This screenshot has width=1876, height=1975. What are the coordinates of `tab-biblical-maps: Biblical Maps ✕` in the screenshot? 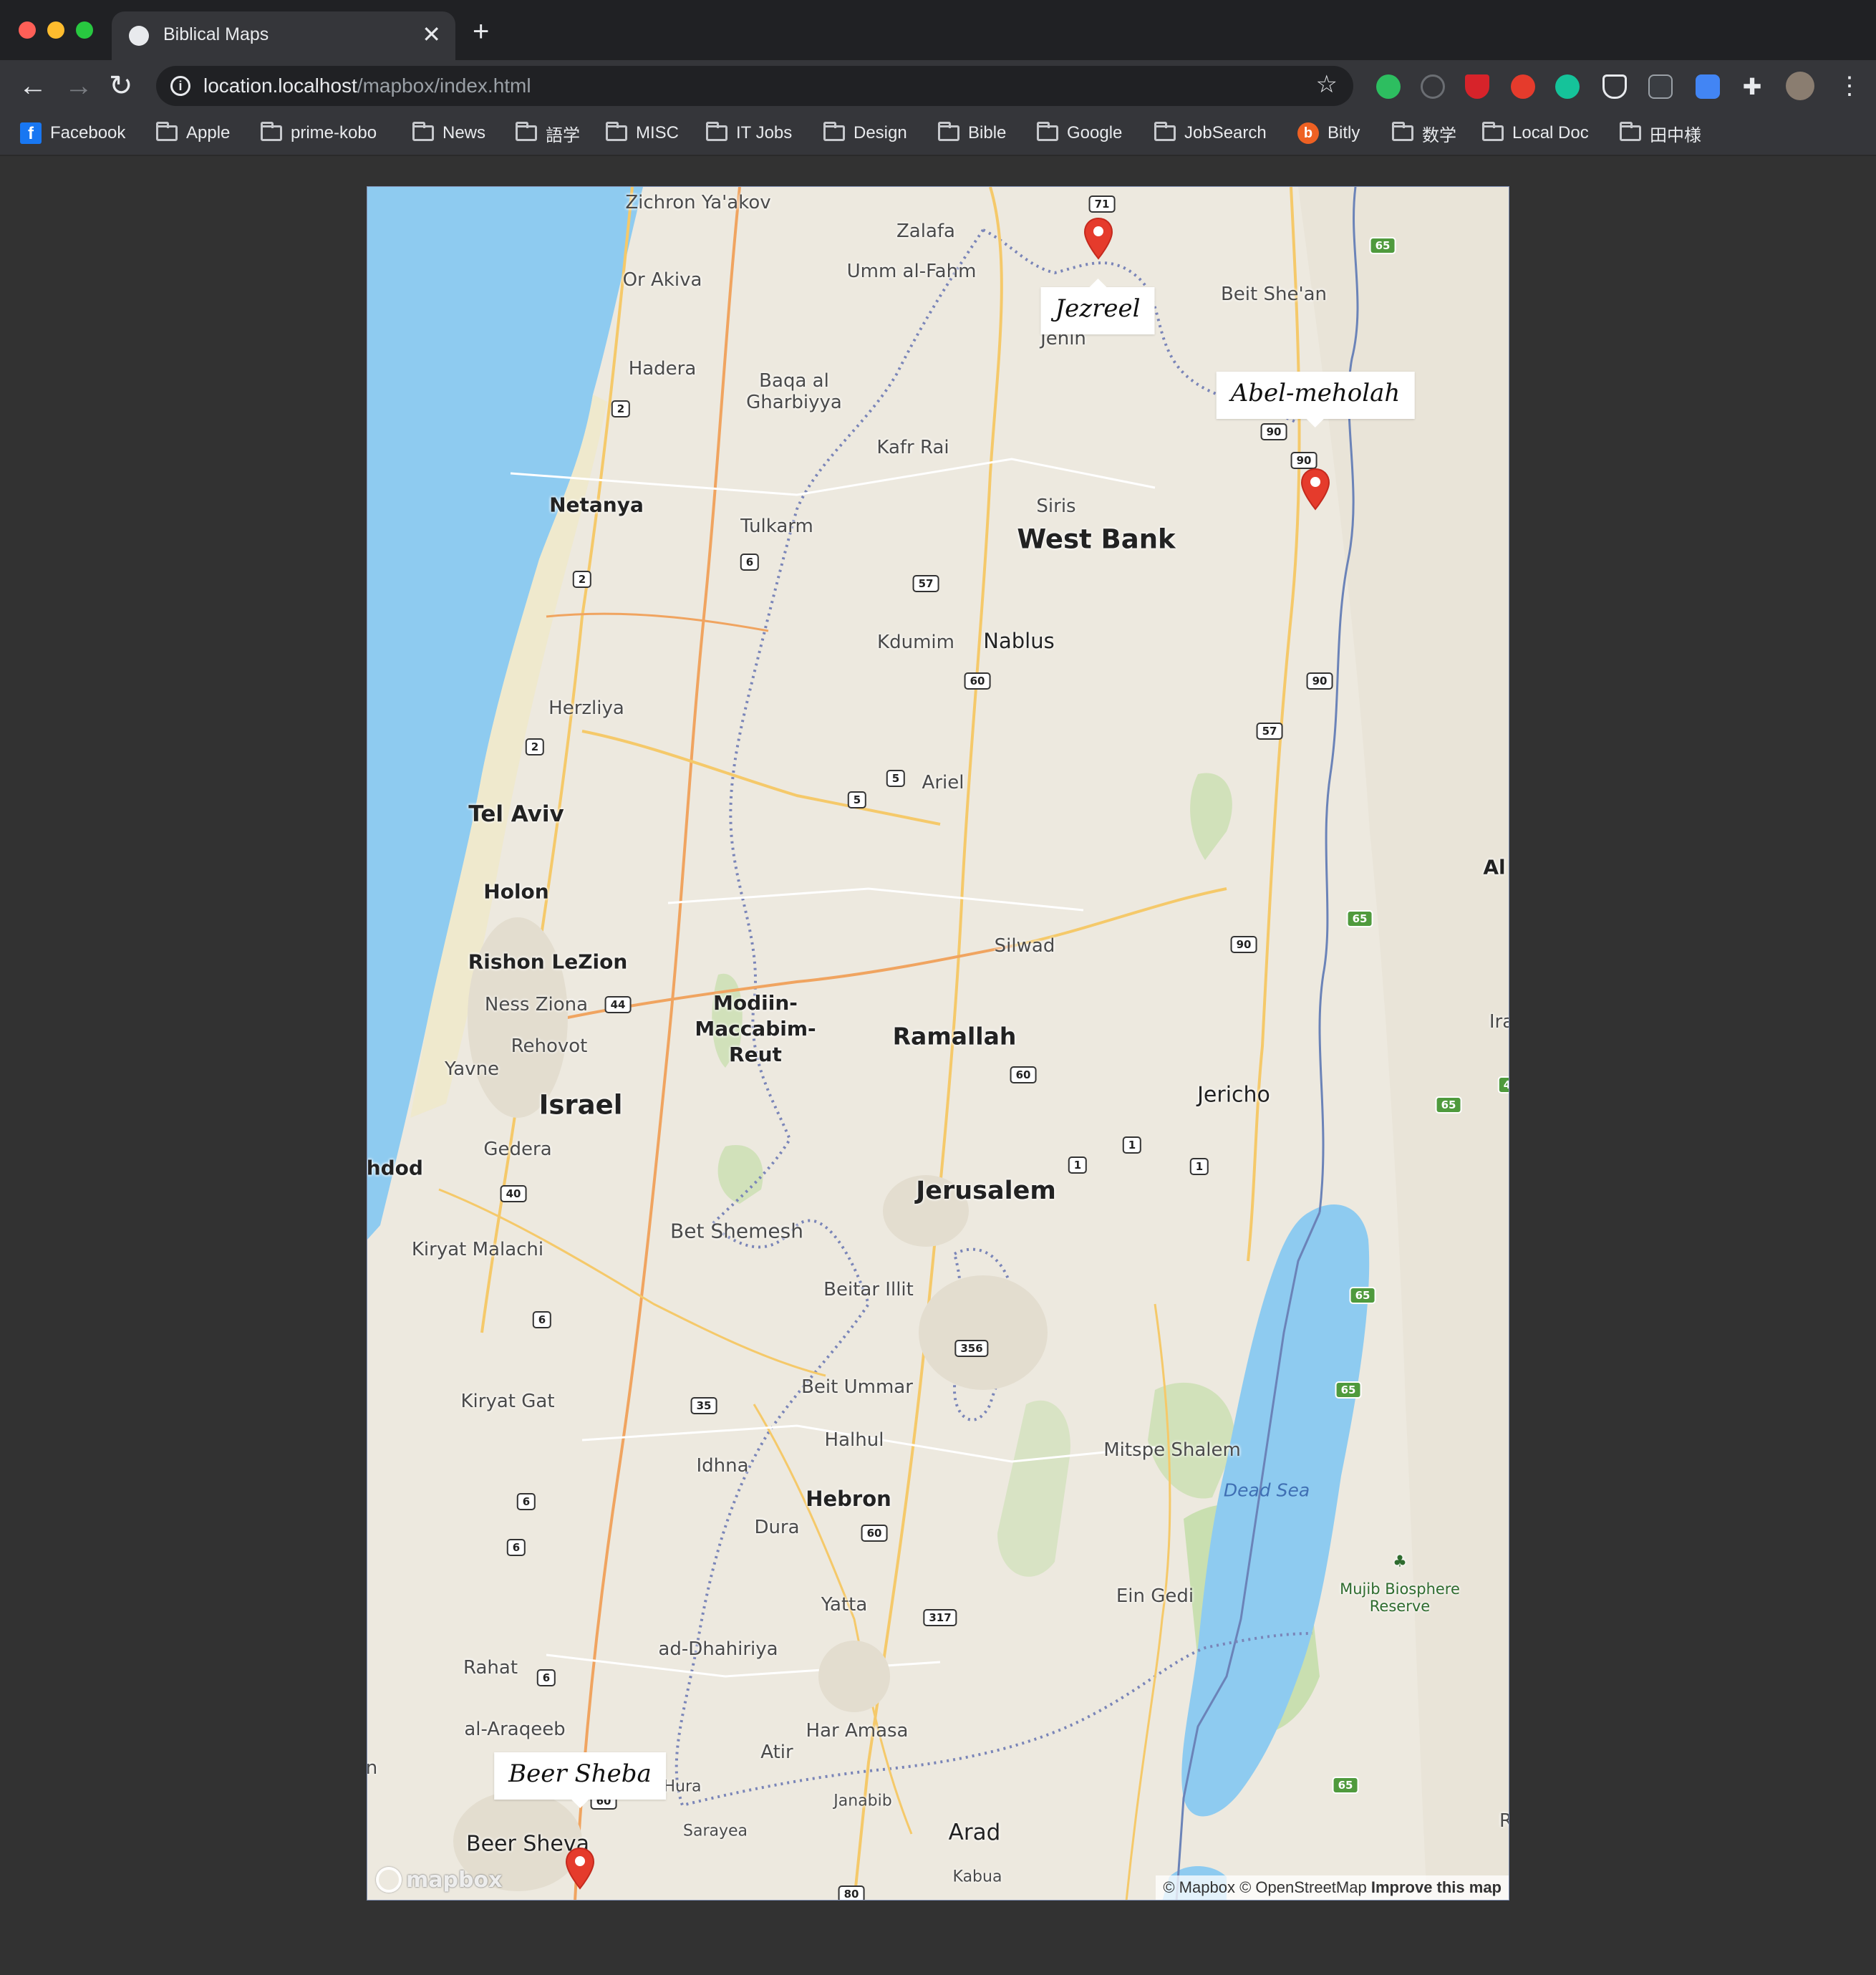 It's located at (283, 35).